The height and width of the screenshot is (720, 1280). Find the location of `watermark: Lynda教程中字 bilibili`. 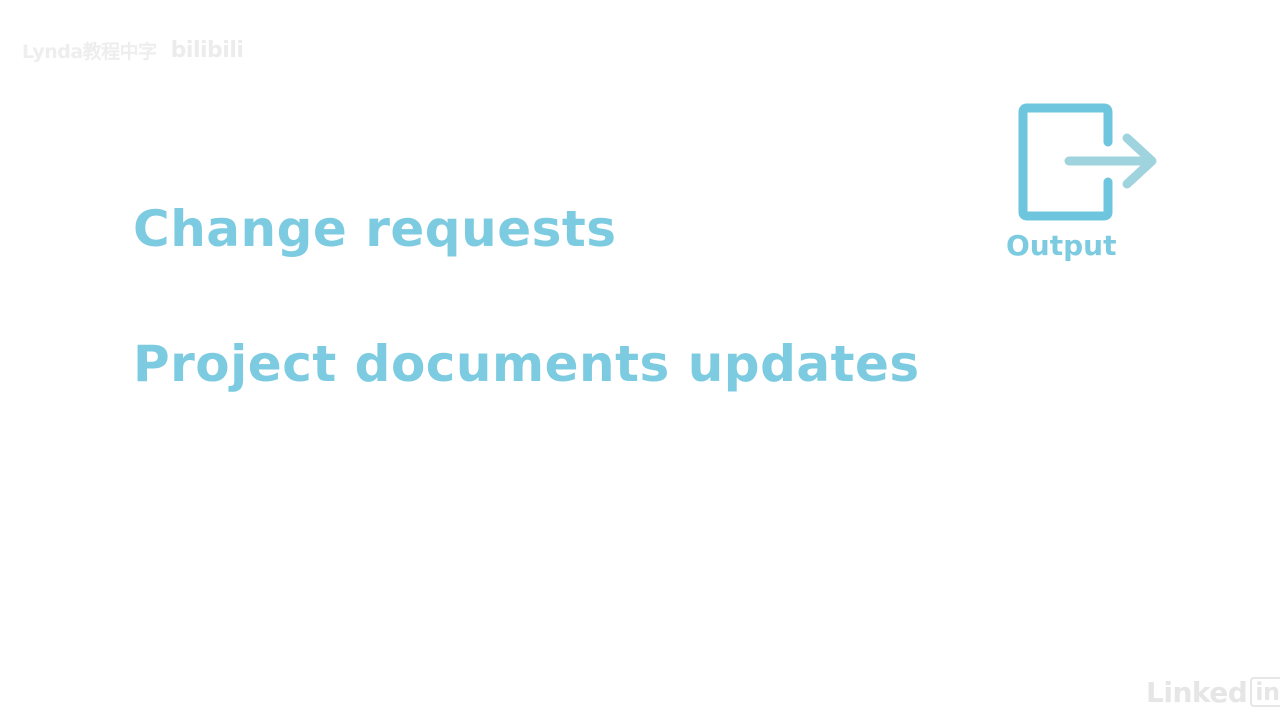

watermark: Lynda教程中字 bilibili is located at coordinates (133, 50).